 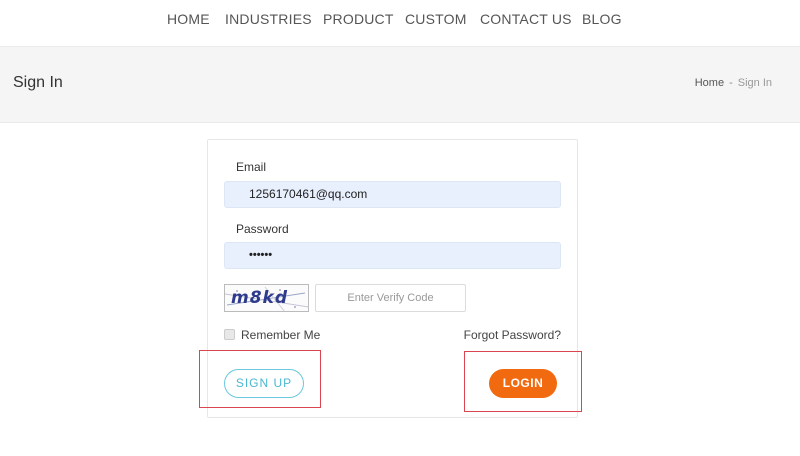 I want to click on nav-home: HOME, so click(x=188, y=19).